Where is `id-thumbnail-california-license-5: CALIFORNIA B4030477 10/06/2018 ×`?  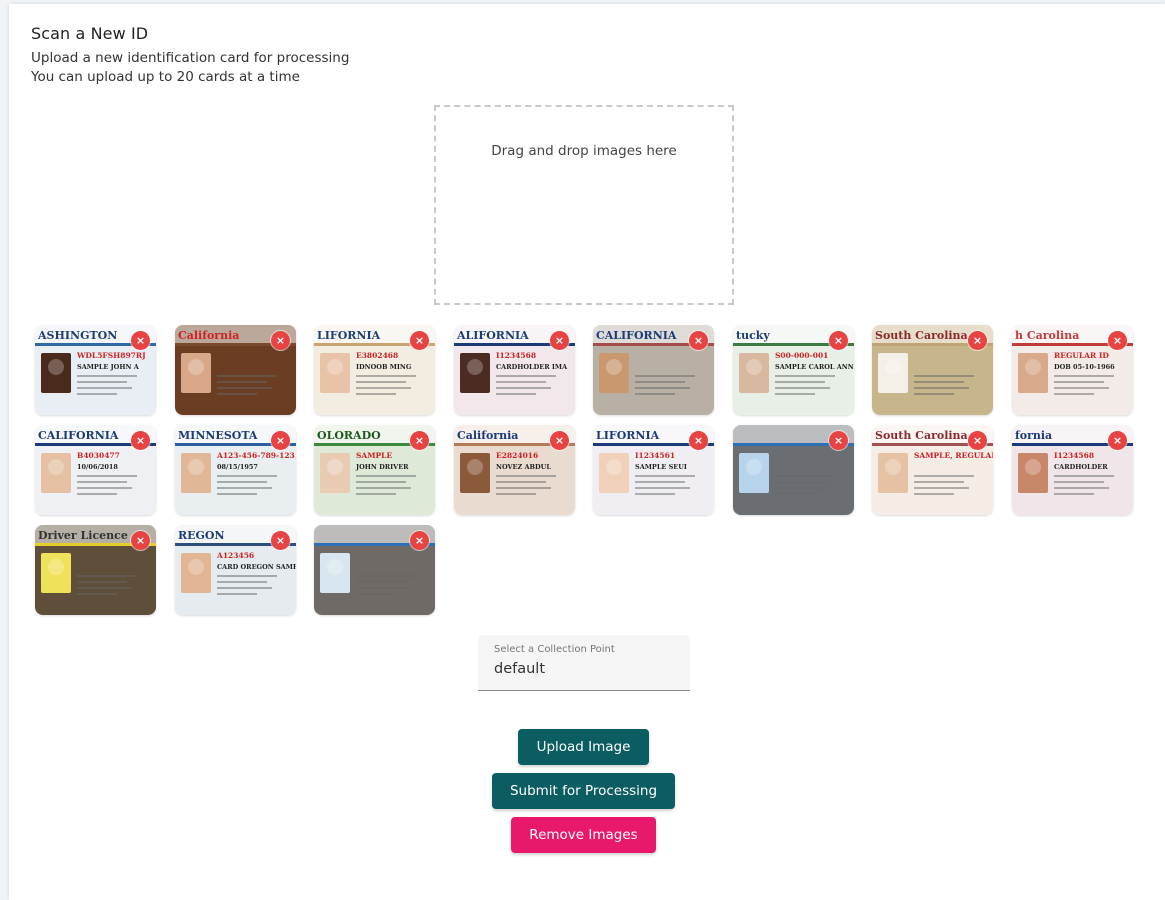 id-thumbnail-california-license-5: CALIFORNIA B4030477 10/06/2018 × is located at coordinates (95, 470).